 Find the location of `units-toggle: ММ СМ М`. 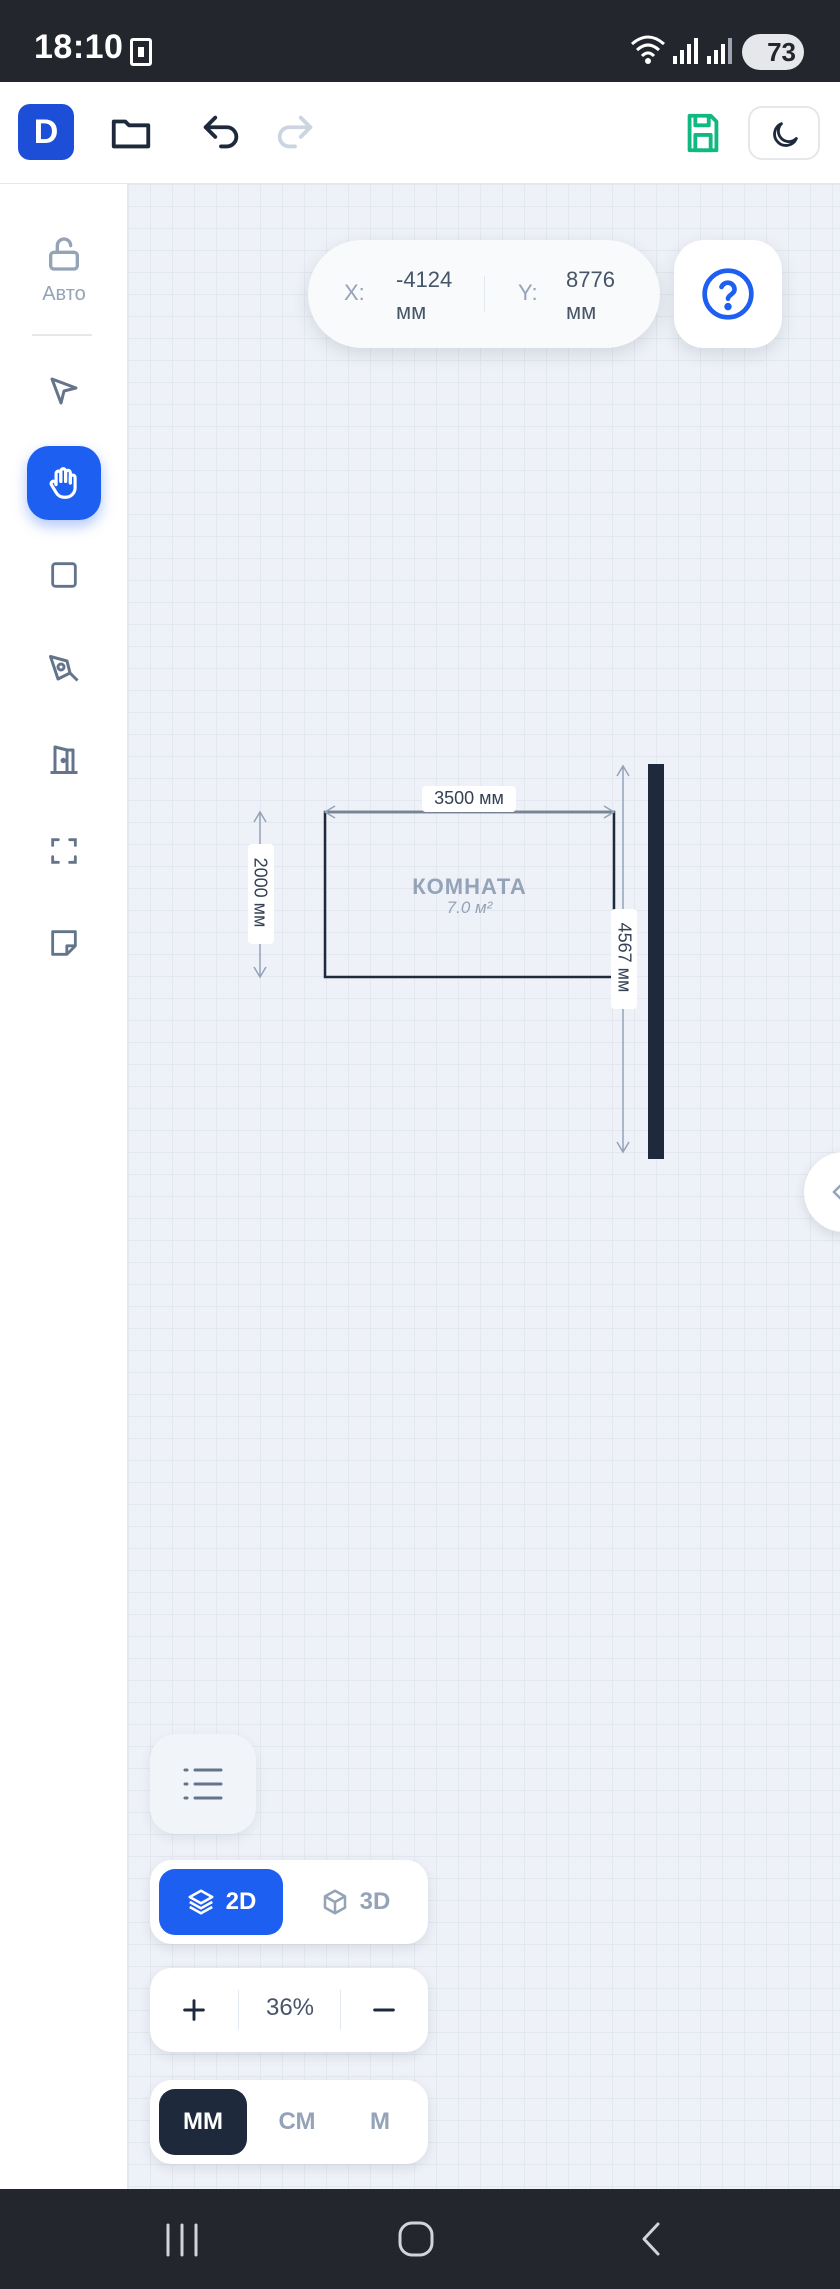

units-toggle: ММ СМ М is located at coordinates (289, 2122).